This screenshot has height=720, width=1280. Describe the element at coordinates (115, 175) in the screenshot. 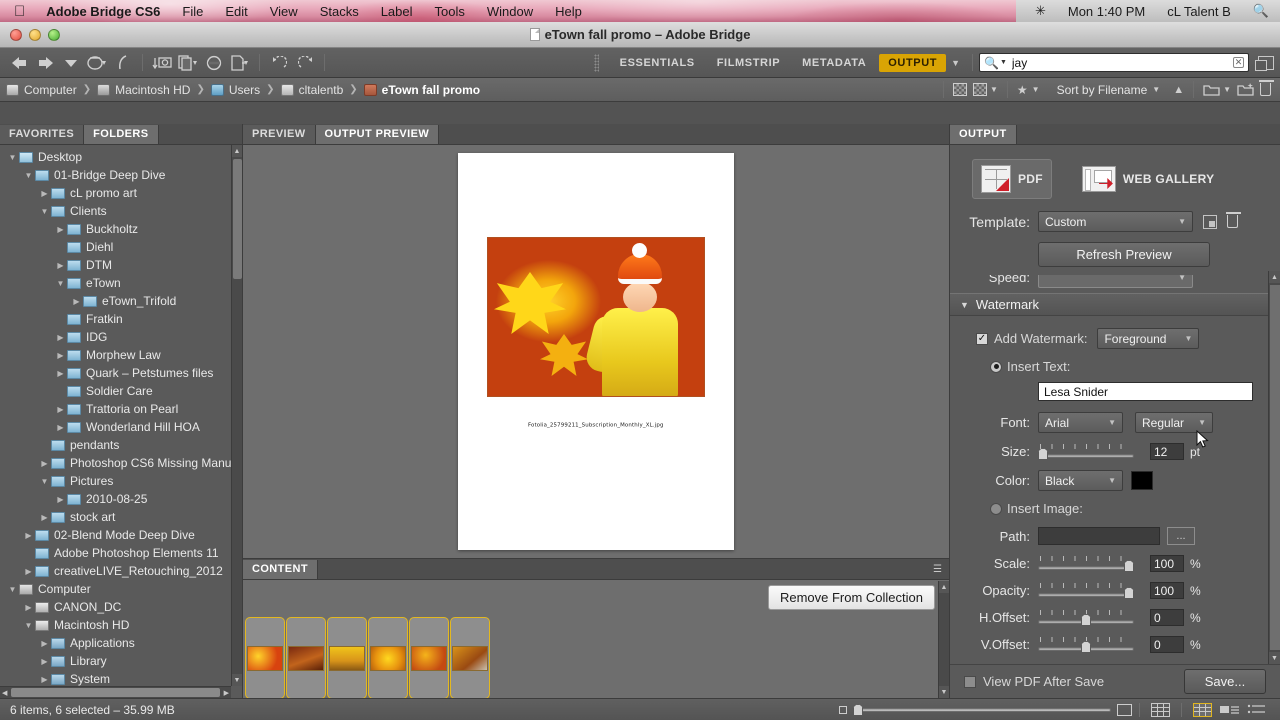

I see `folder-tree-item: ▼ 01-Bridge Deep Dive` at that location.